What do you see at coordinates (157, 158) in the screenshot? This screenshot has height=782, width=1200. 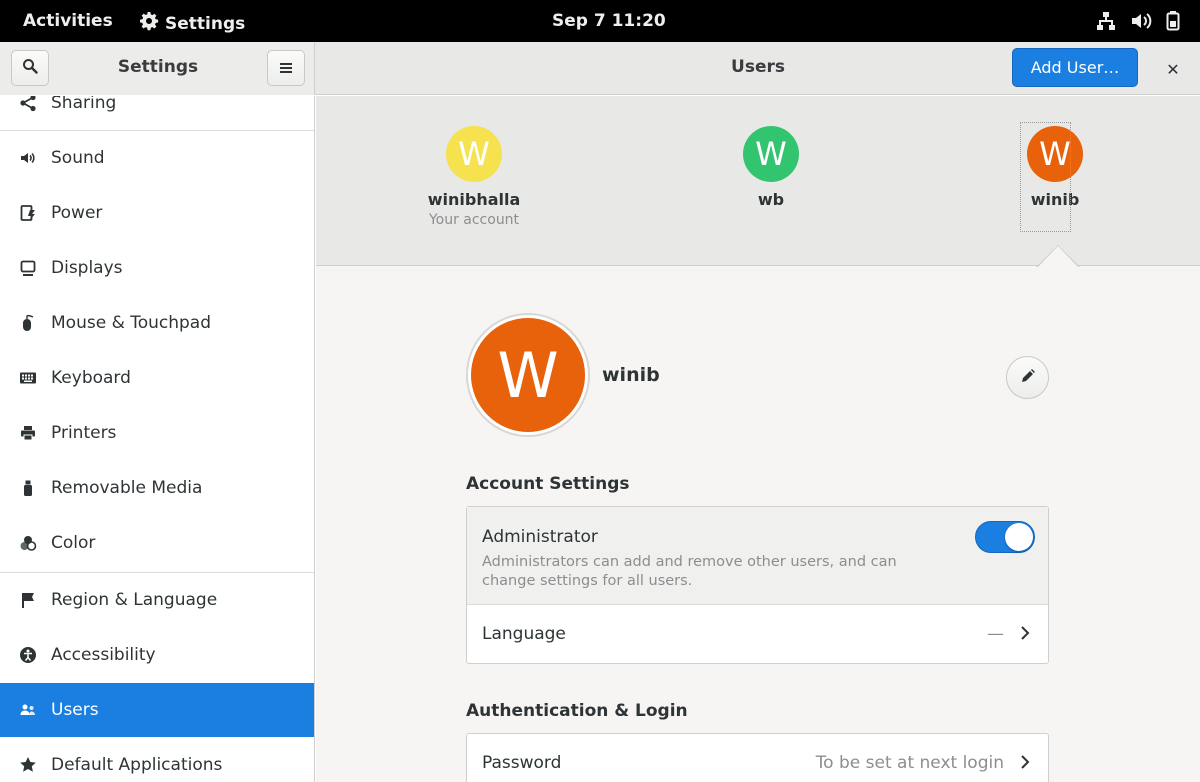 I see `sidebar-item-sound: Sound` at bounding box center [157, 158].